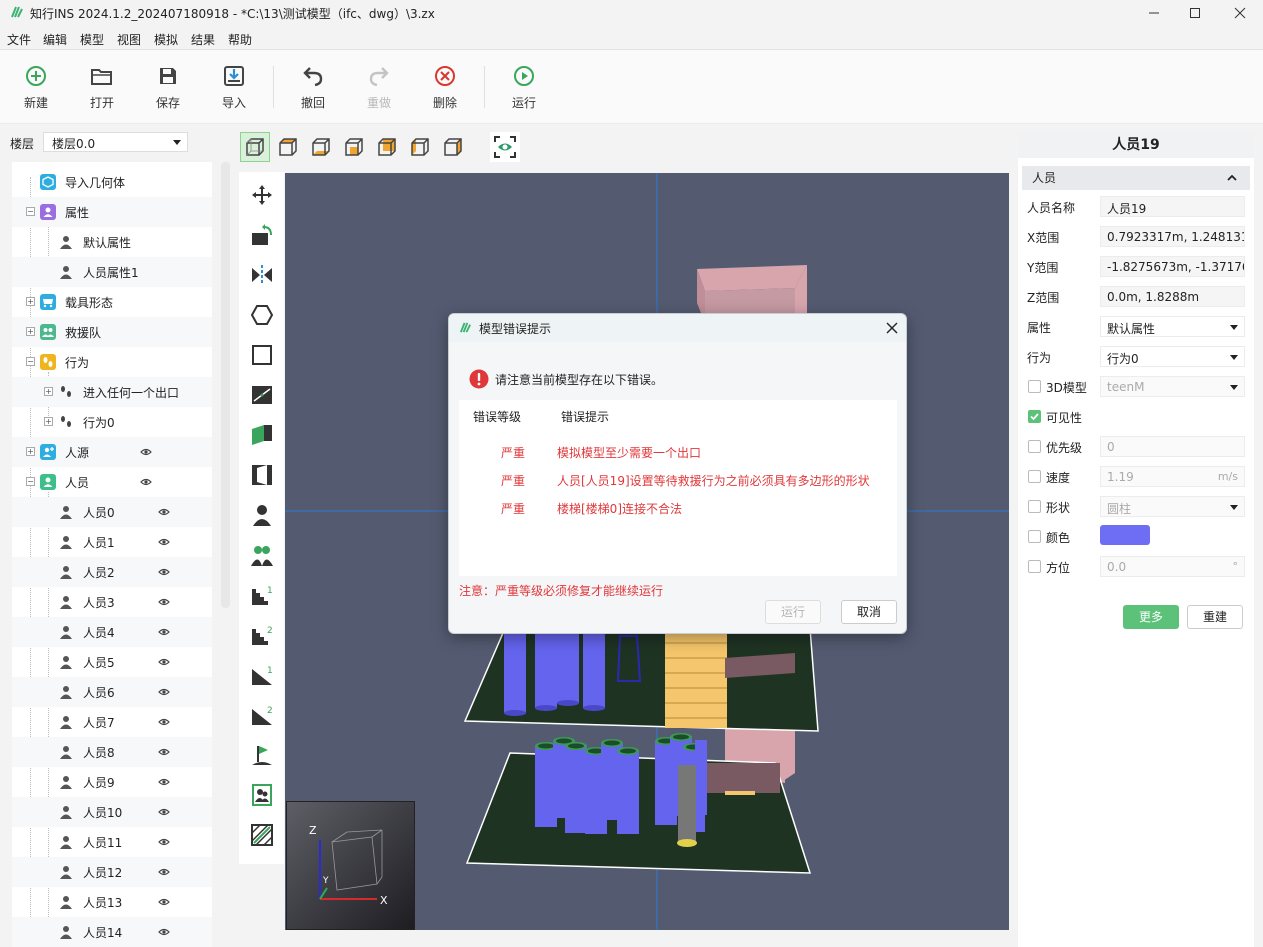  I want to click on tree-item-person: 人员10, so click(112, 812).